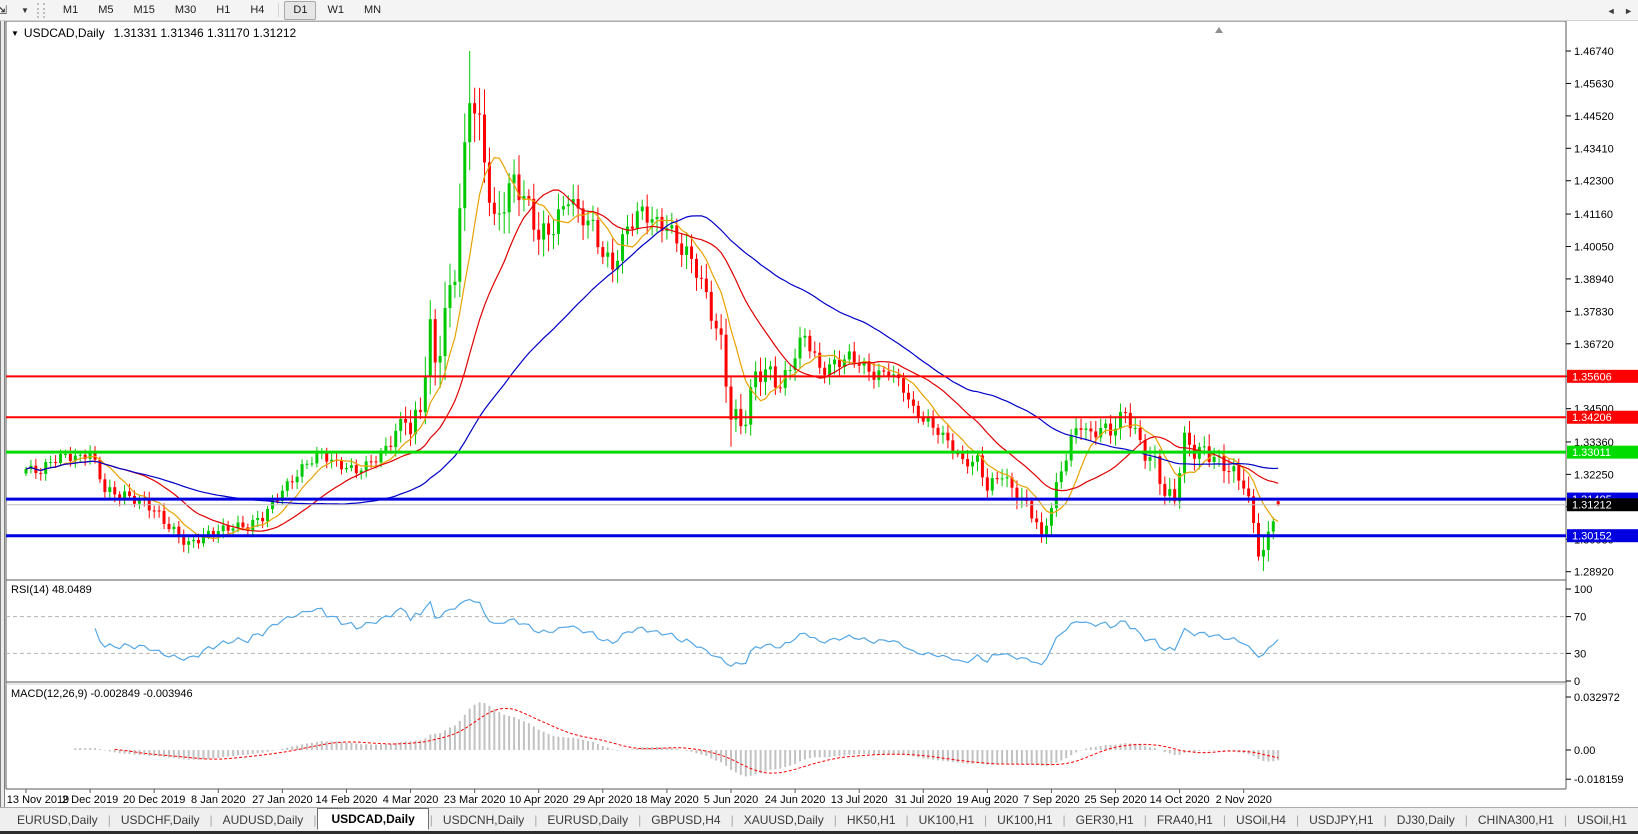 The width and height of the screenshot is (1638, 834). I want to click on price-axis-tick: 1.37830, so click(1594, 312).